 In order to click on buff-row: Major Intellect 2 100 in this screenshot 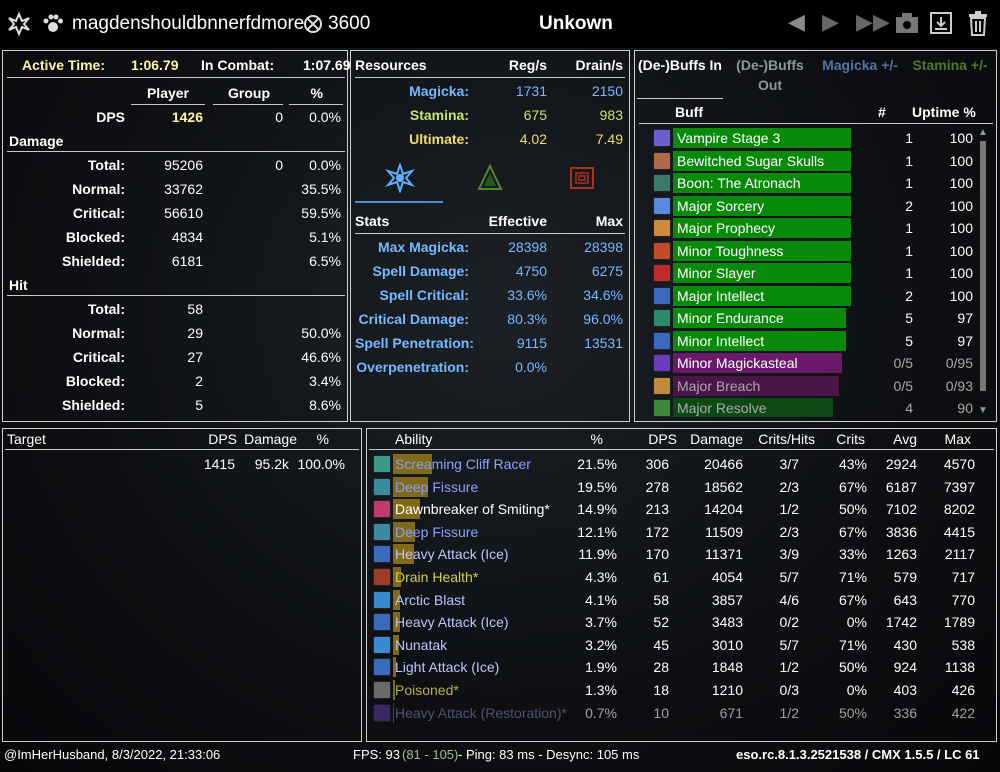, I will do `click(814, 295)`.